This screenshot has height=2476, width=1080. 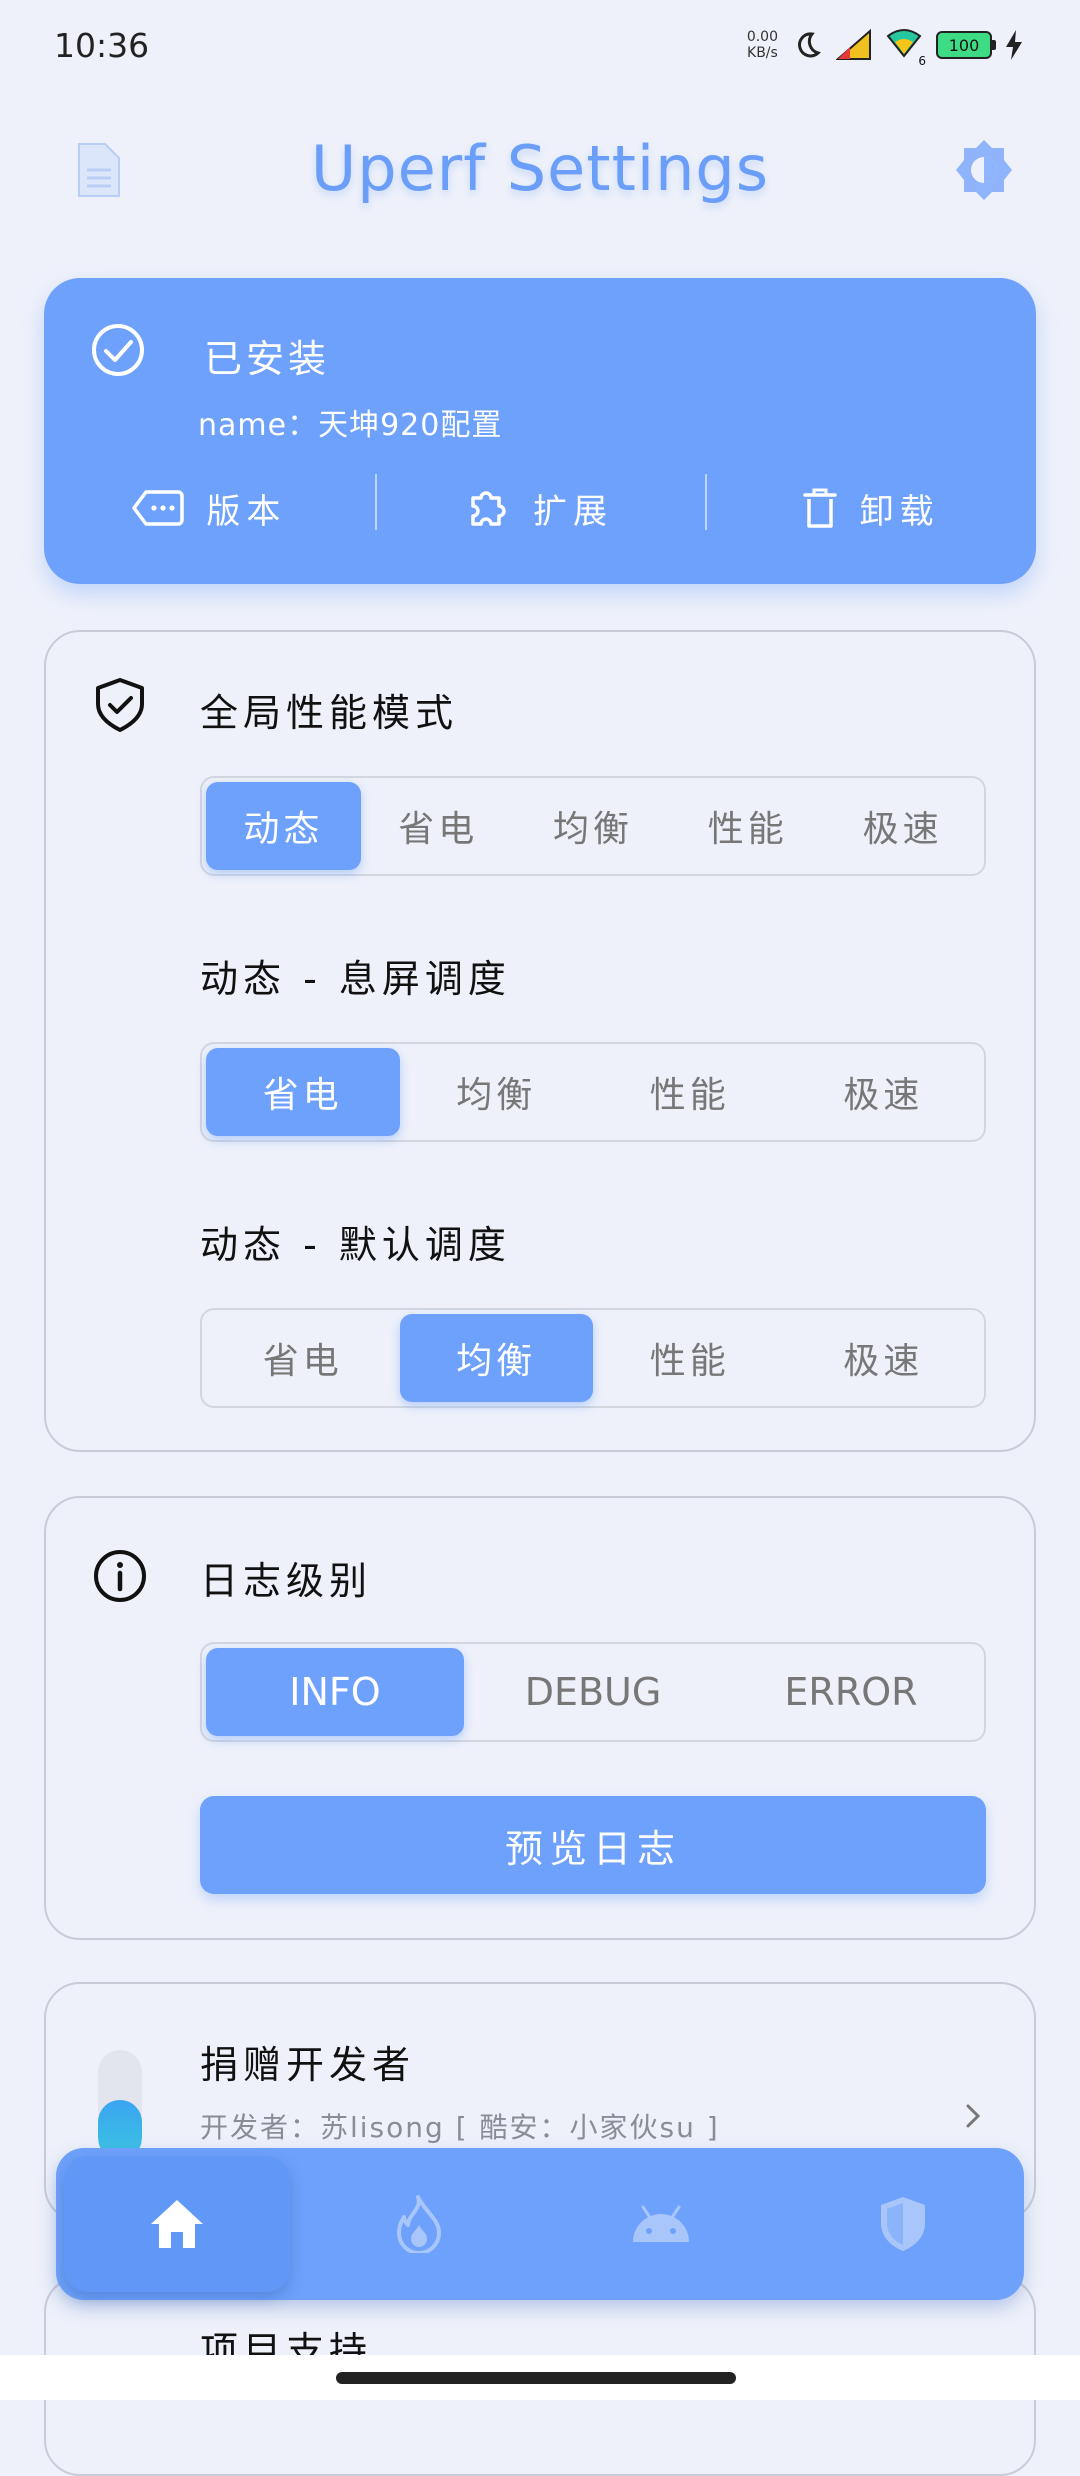 I want to click on home-icon, so click(x=177, y=2224).